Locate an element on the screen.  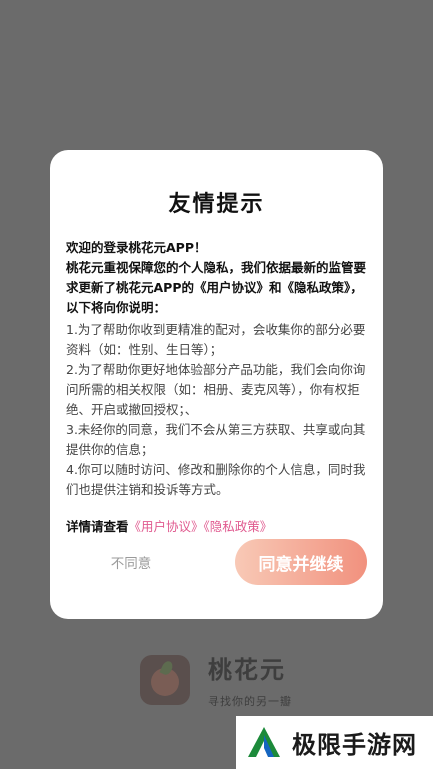
privacy-policy-link: 《隐私政策》 is located at coordinates (238, 526).